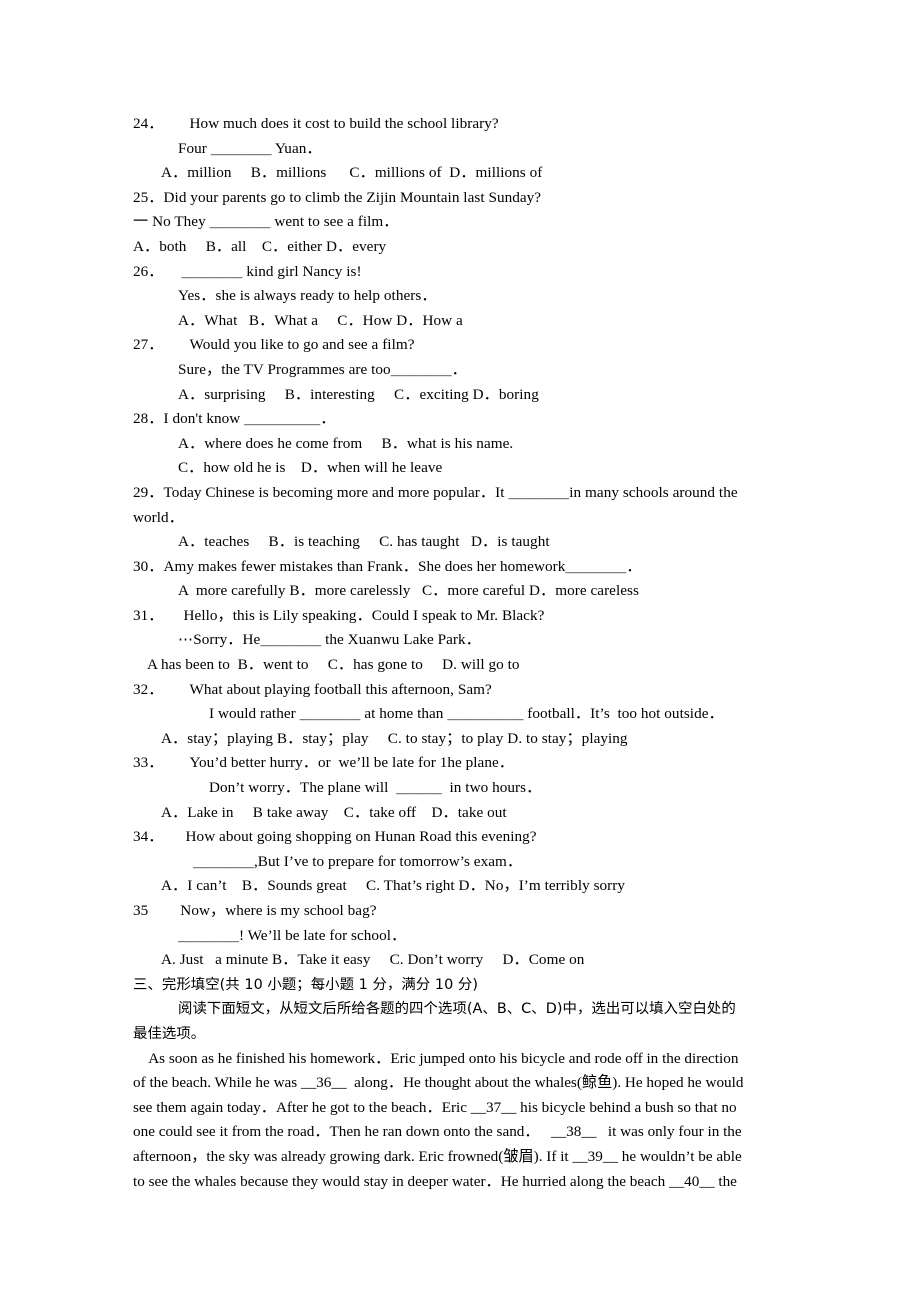 The width and height of the screenshot is (920, 1302). I want to click on question-29-number: 29．, so click(148, 492).